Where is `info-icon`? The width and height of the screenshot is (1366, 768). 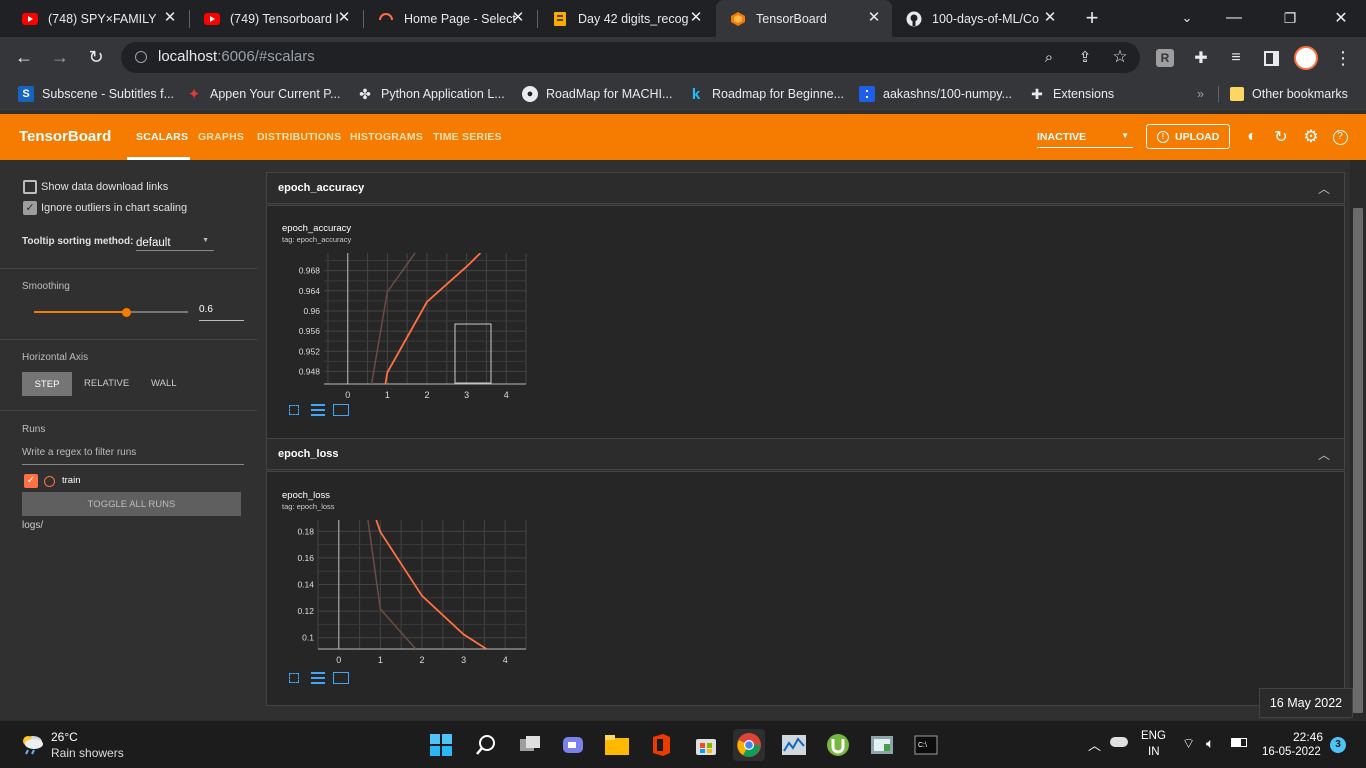 info-icon is located at coordinates (141, 57).